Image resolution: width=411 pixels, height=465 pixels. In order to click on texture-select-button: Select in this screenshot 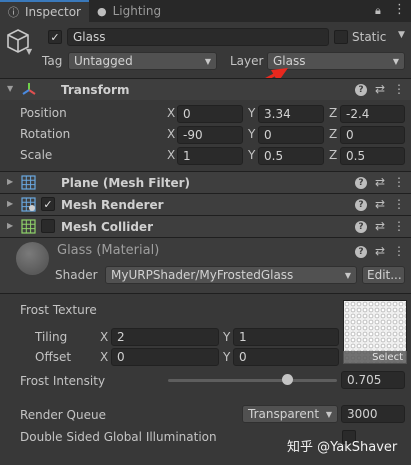, I will do `click(375, 357)`.